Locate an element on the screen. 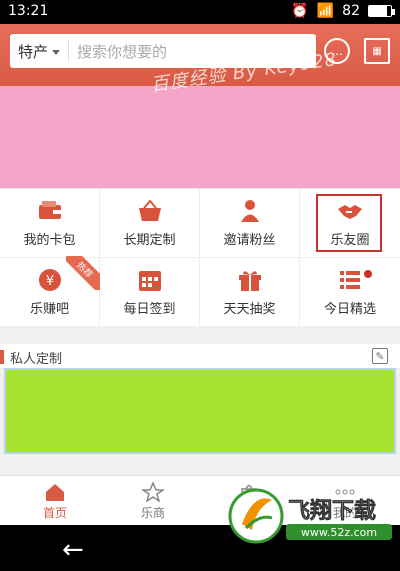 This screenshot has height=571, width=400. custom-content-area is located at coordinates (200, 411).